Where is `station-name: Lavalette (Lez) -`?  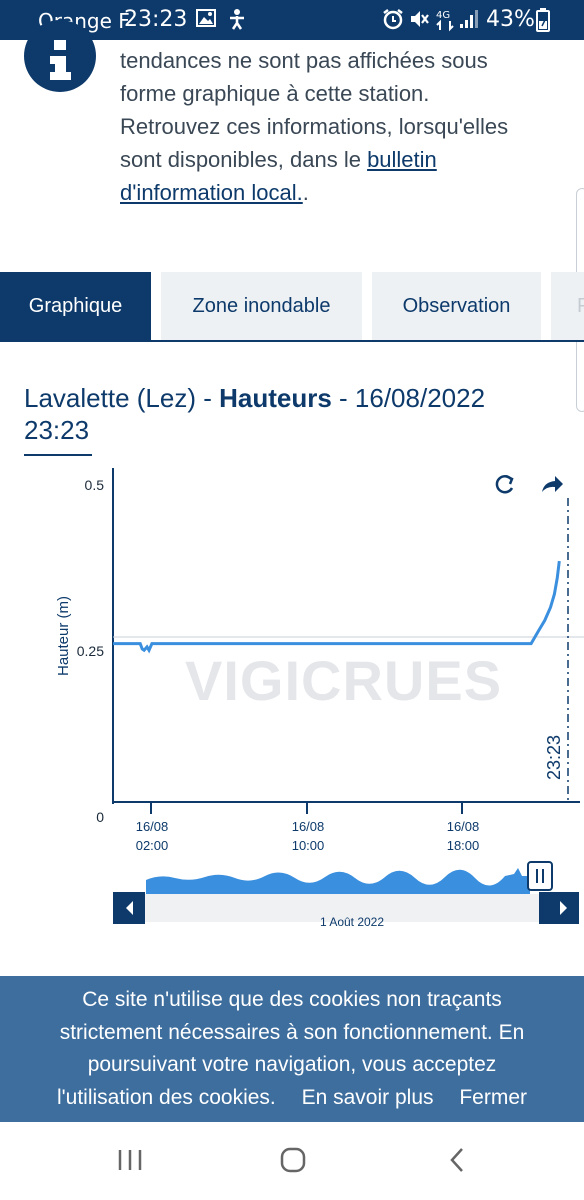
station-name: Lavalette (Lez) - is located at coordinates (122, 398).